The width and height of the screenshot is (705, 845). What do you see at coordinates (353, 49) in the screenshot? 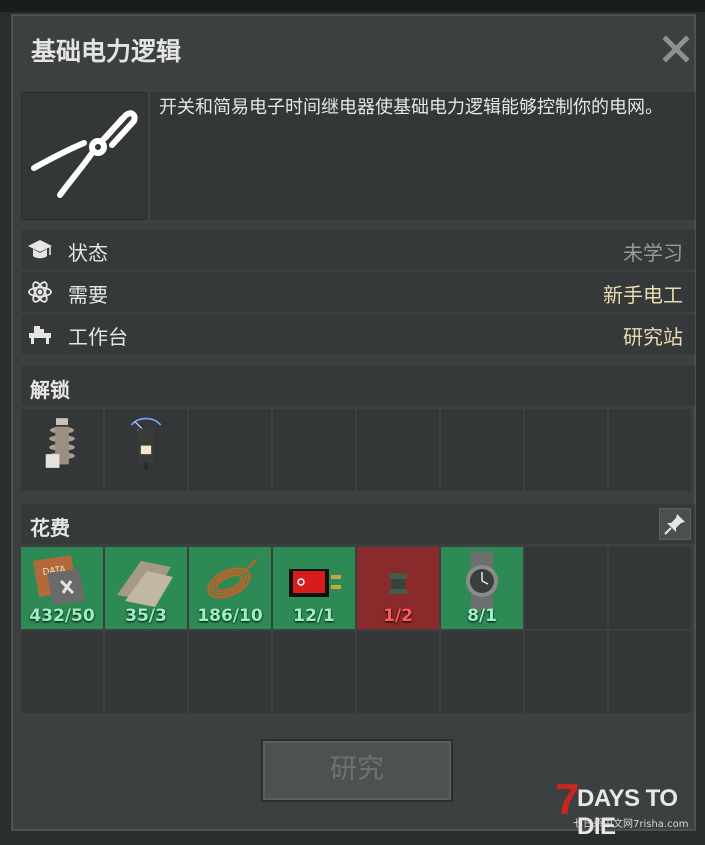
I see `title-bar: 基础电力逻辑` at bounding box center [353, 49].